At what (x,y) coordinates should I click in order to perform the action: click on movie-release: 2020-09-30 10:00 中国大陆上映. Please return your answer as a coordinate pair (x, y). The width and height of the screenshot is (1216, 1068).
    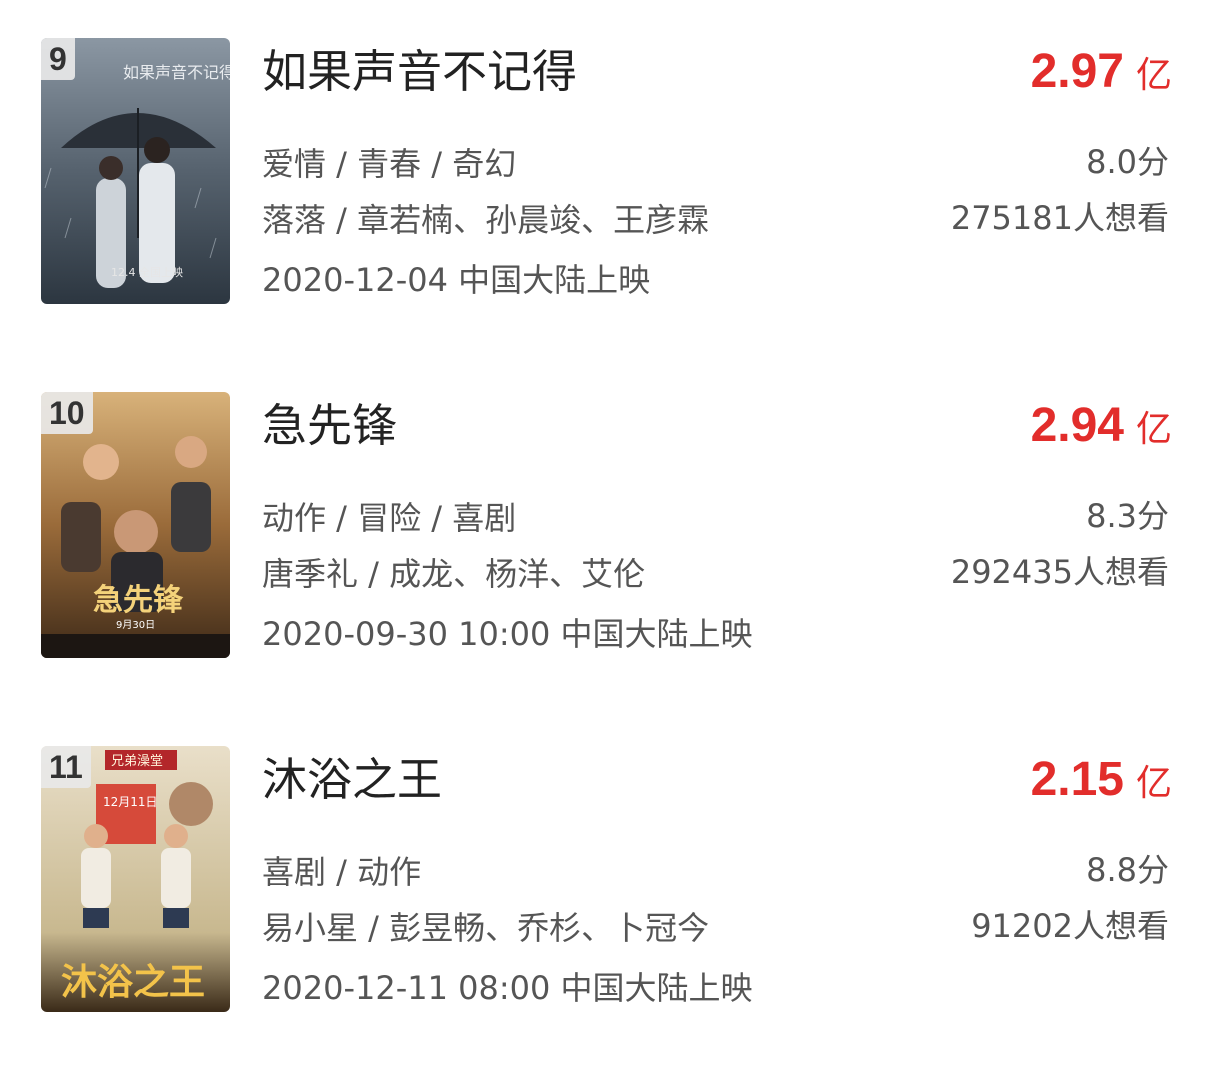
    Looking at the image, I should click on (507, 634).